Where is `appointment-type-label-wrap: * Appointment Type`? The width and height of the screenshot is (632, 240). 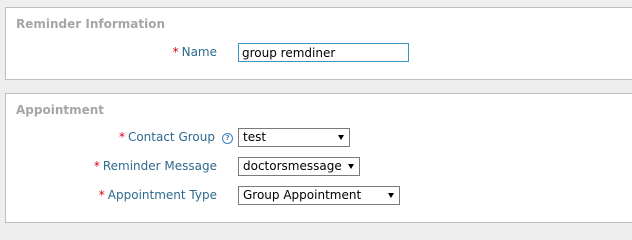
appointment-type-label-wrap: * Appointment Type is located at coordinates (158, 195).